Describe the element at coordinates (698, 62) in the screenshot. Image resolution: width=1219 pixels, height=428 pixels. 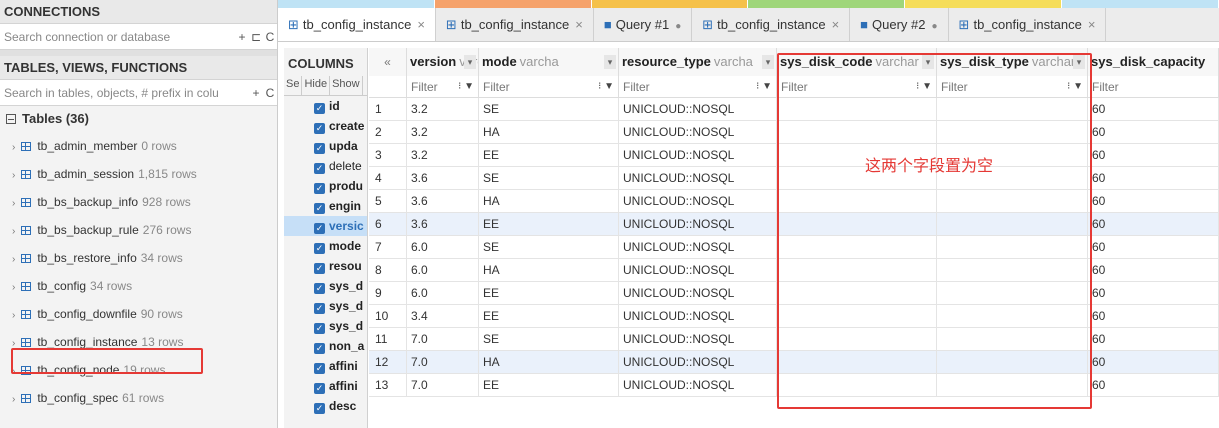
I see `column-header: resource_type varcha ▾` at that location.